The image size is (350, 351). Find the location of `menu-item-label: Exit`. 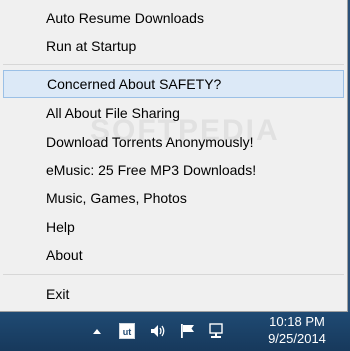

menu-item-label: Exit is located at coordinates (58, 294).